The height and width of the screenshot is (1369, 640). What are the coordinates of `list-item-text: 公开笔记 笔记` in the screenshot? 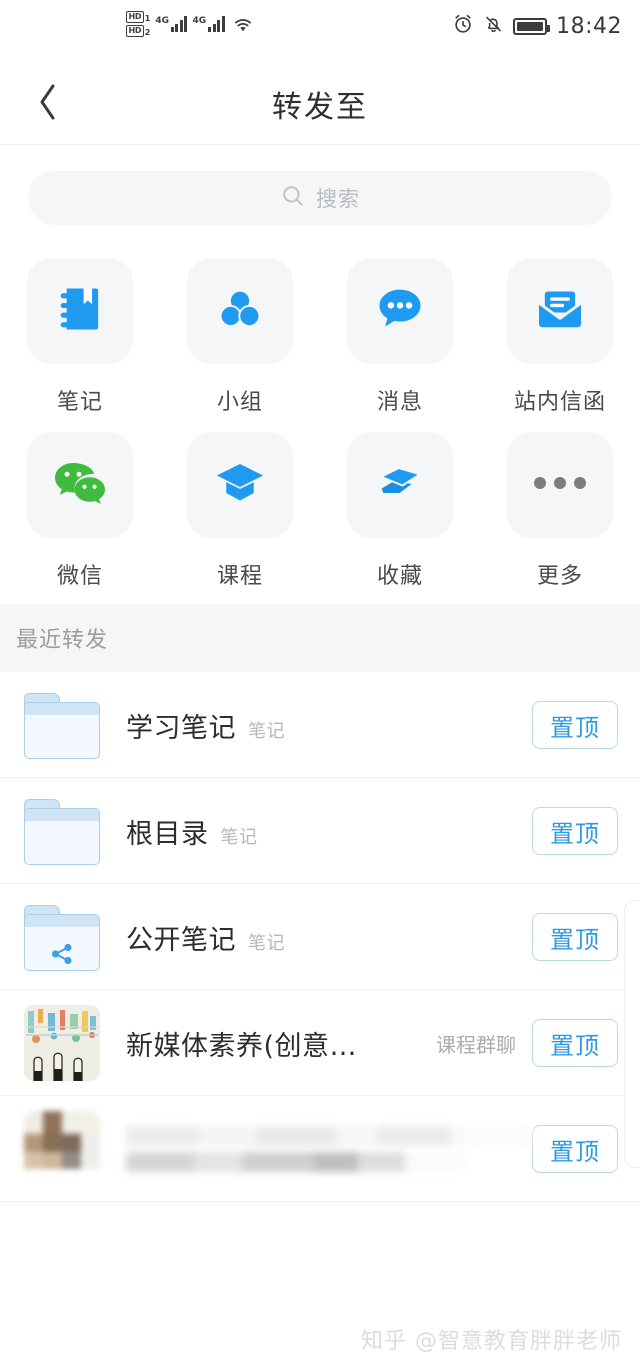 It's located at (329, 937).